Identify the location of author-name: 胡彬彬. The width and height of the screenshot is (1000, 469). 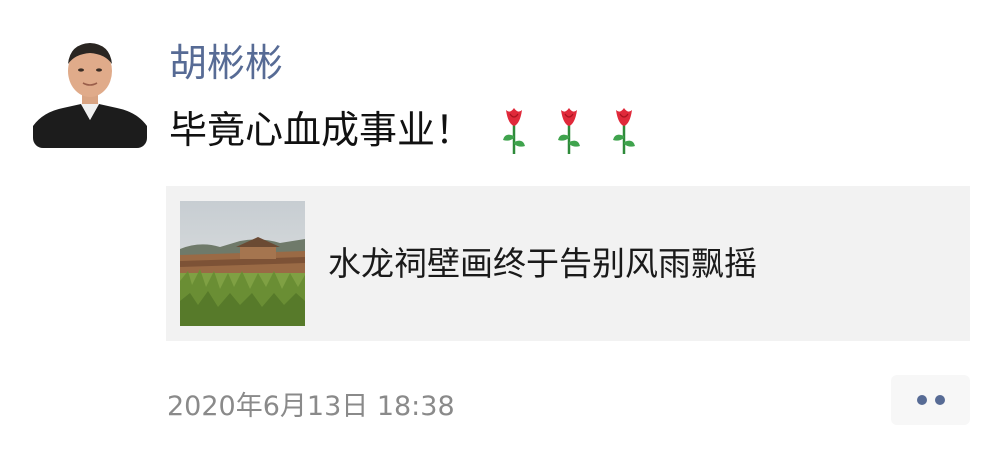
(226, 63).